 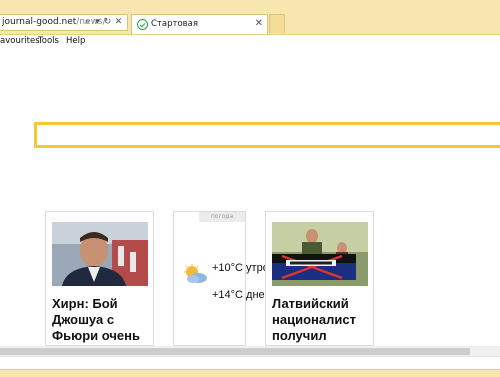 I want to click on menu-tools: Tools, so click(x=48, y=41).